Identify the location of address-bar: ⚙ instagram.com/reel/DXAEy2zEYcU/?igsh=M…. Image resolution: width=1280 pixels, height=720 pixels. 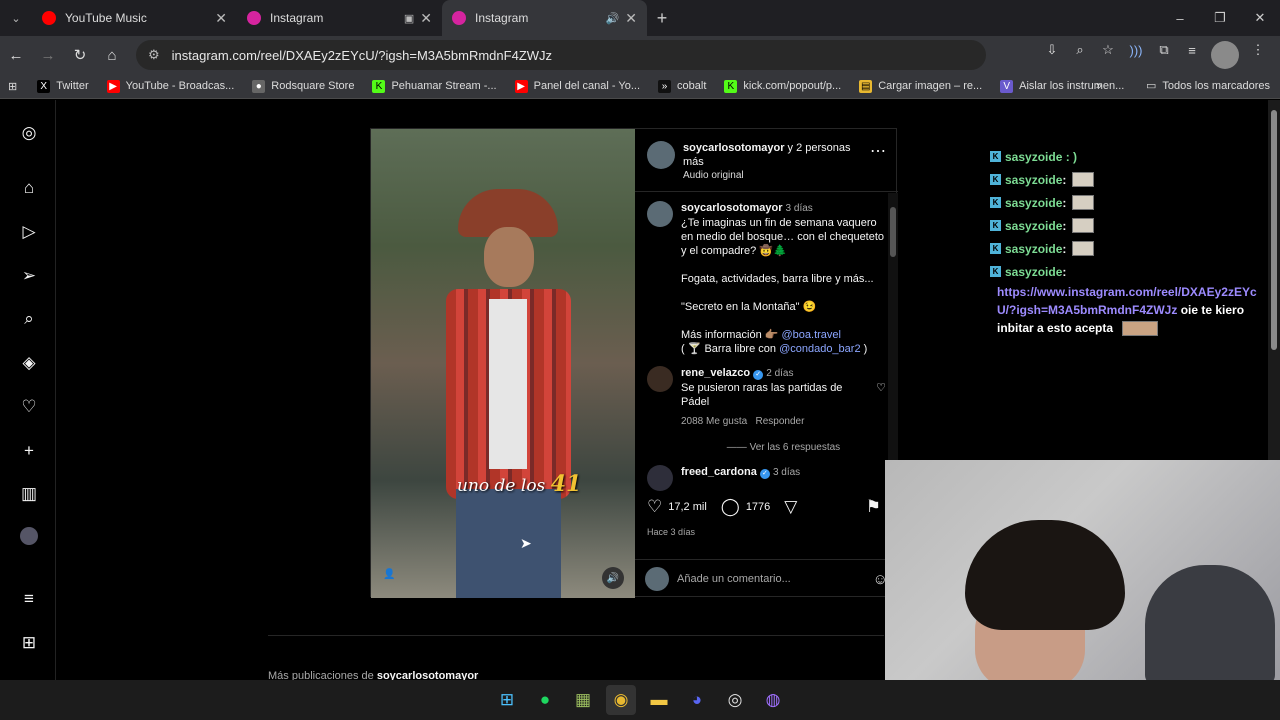
(561, 55).